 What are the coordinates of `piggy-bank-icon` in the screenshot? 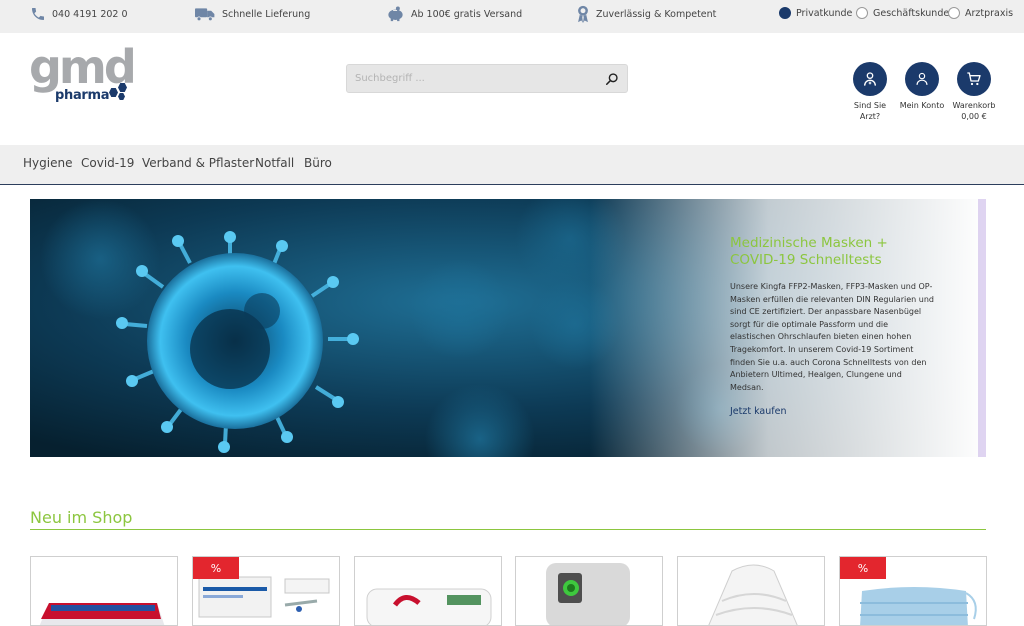 It's located at (395, 14).